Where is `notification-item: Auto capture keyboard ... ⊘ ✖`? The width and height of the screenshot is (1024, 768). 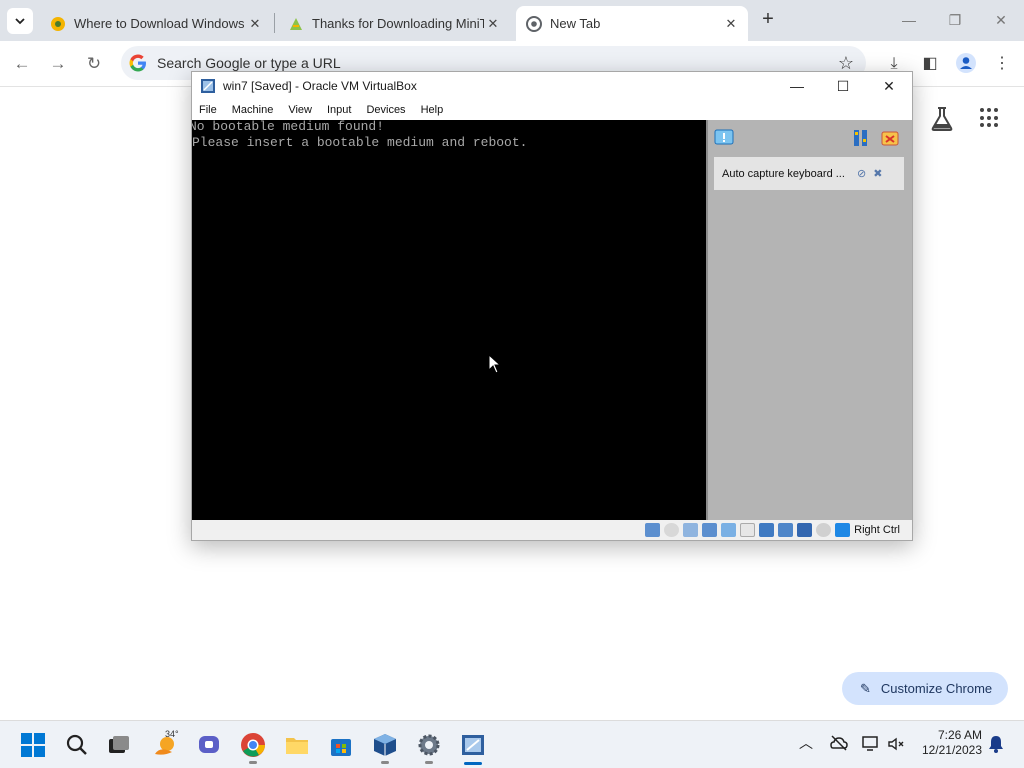
notification-item: Auto capture keyboard ... ⊘ ✖ is located at coordinates (809, 173).